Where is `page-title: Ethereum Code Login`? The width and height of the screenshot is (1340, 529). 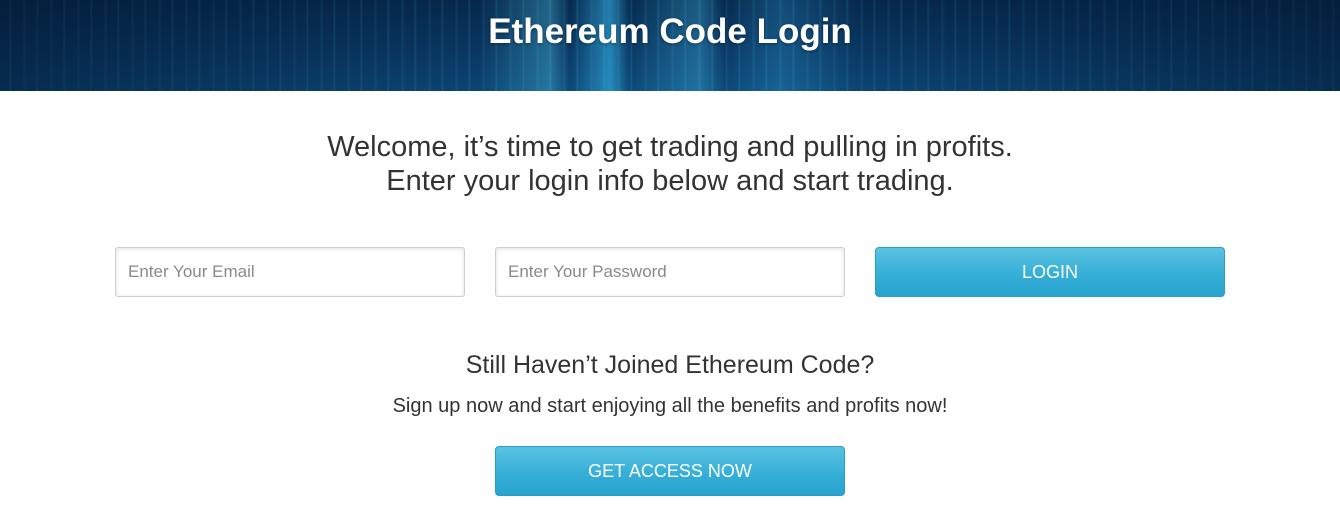 page-title: Ethereum Code Login is located at coordinates (670, 31).